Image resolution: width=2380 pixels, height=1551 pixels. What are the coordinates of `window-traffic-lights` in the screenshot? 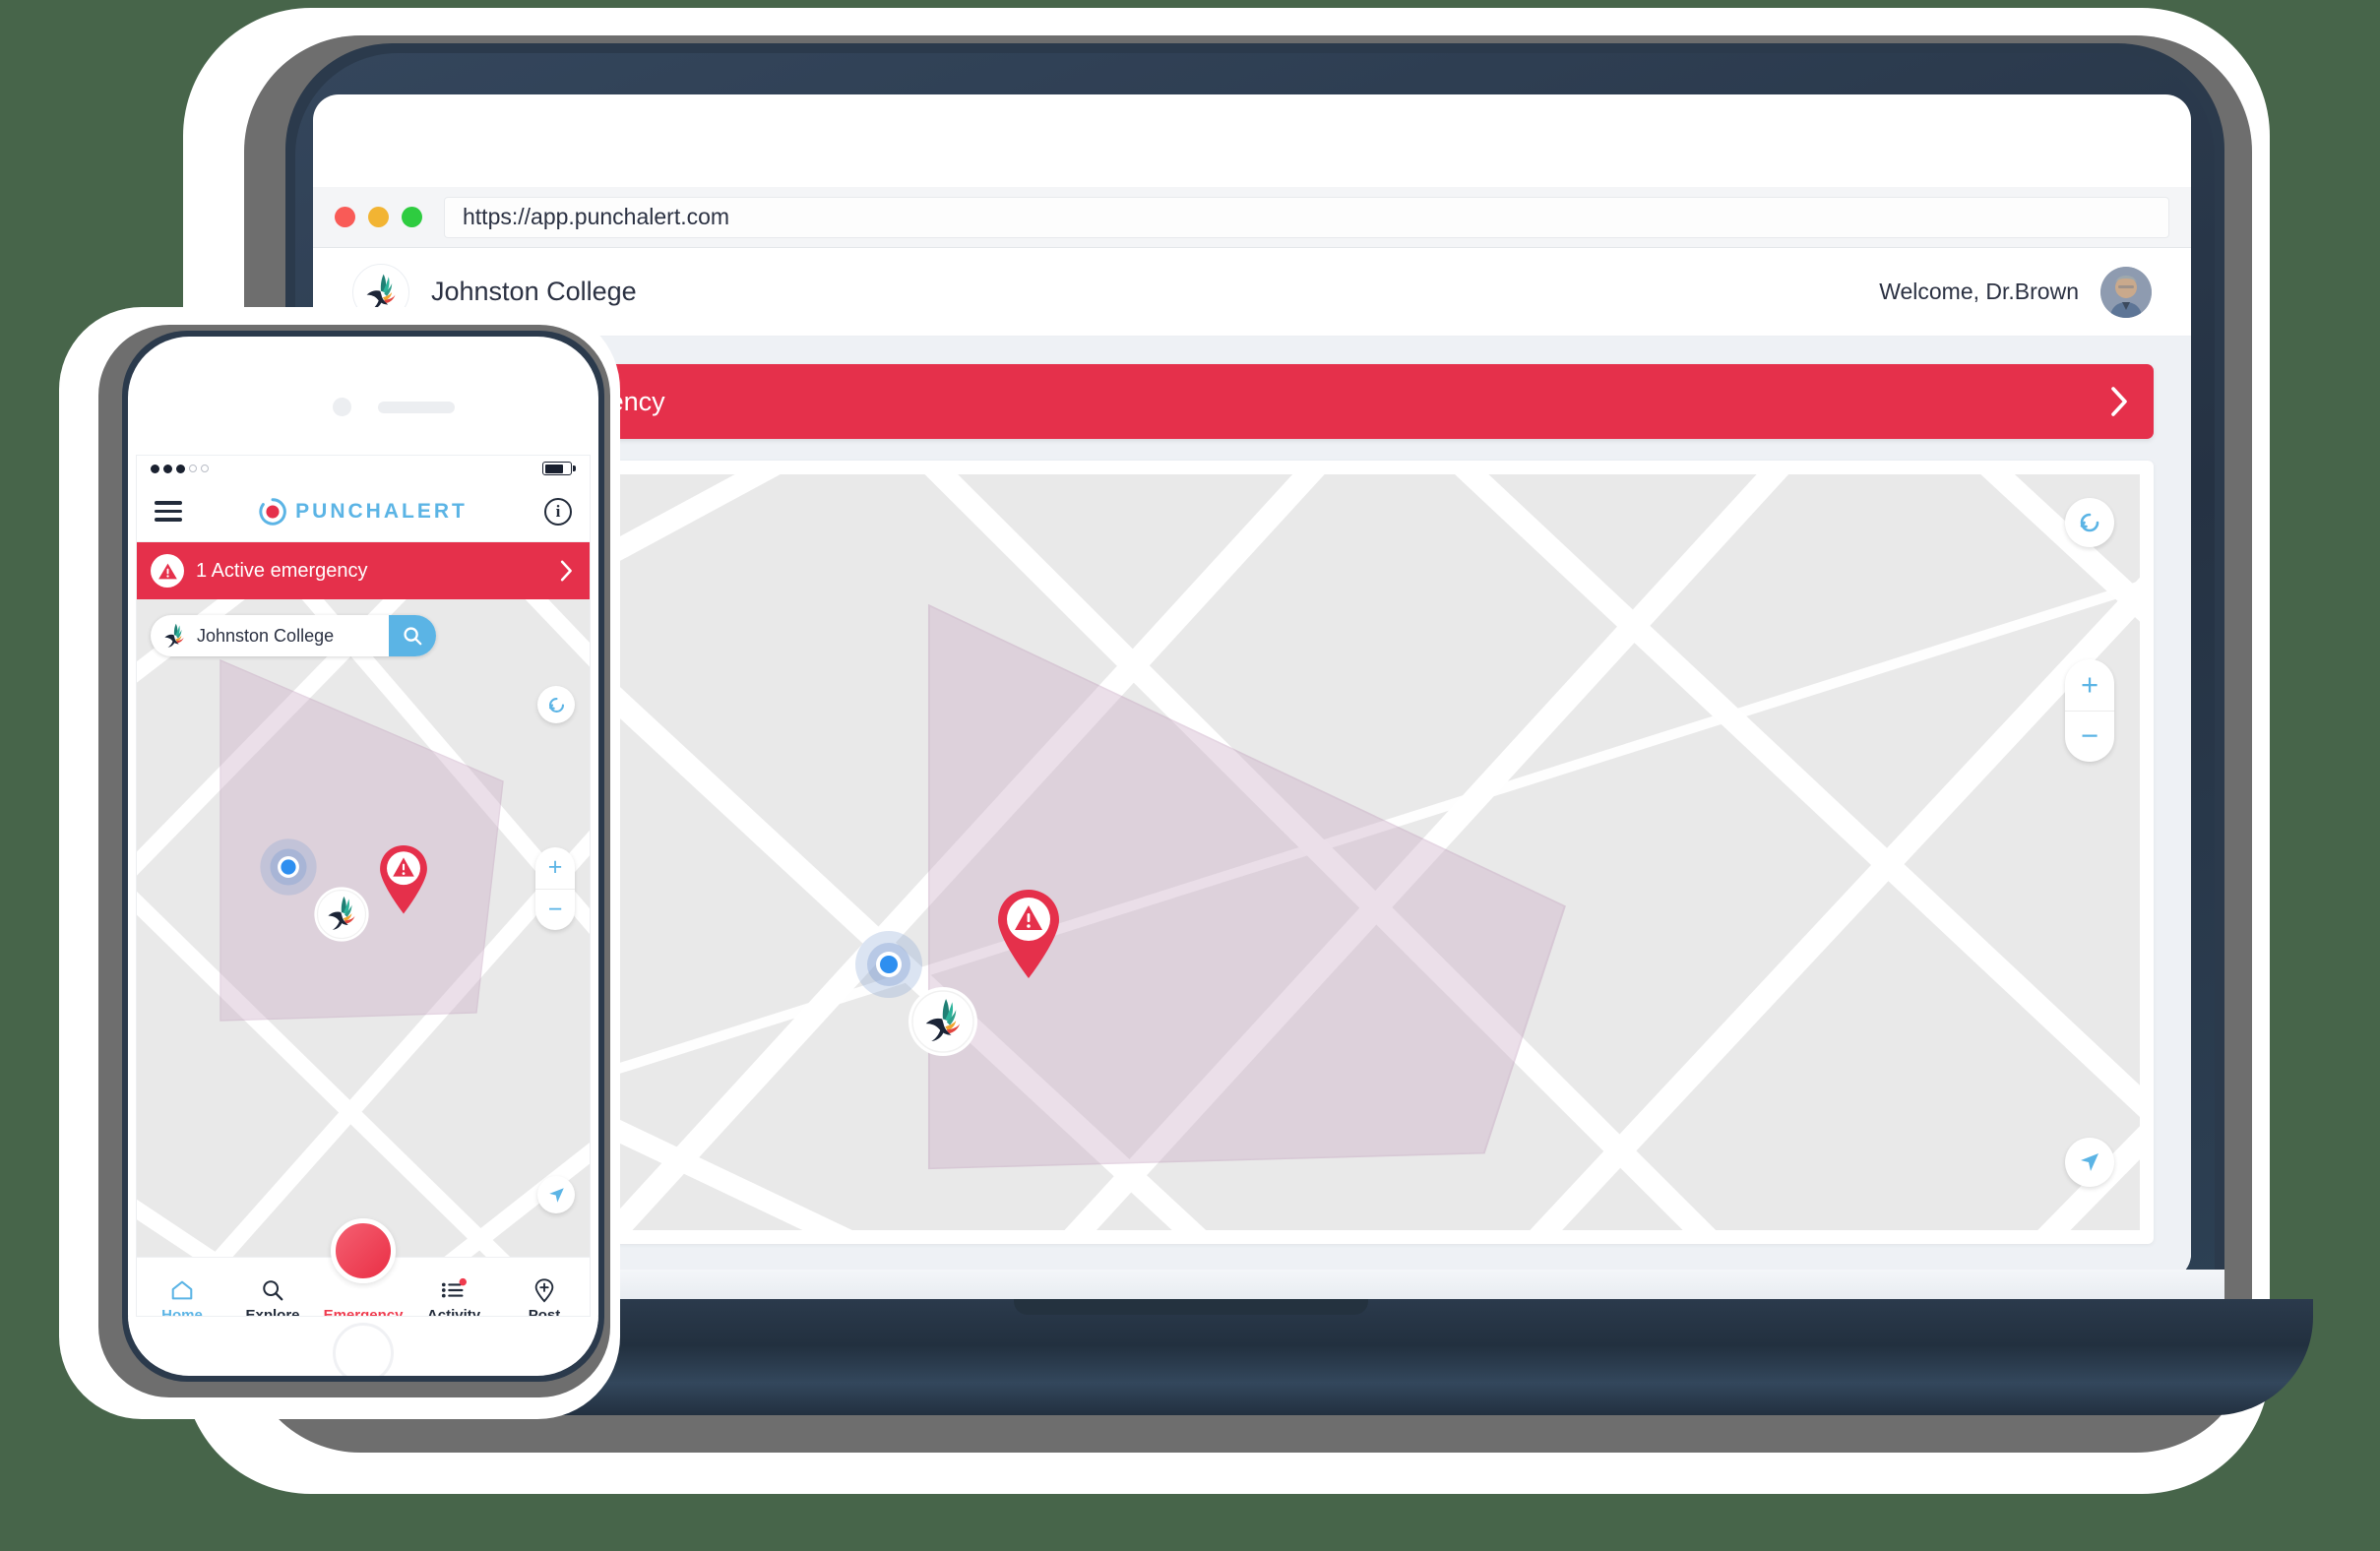 It's located at (378, 217).